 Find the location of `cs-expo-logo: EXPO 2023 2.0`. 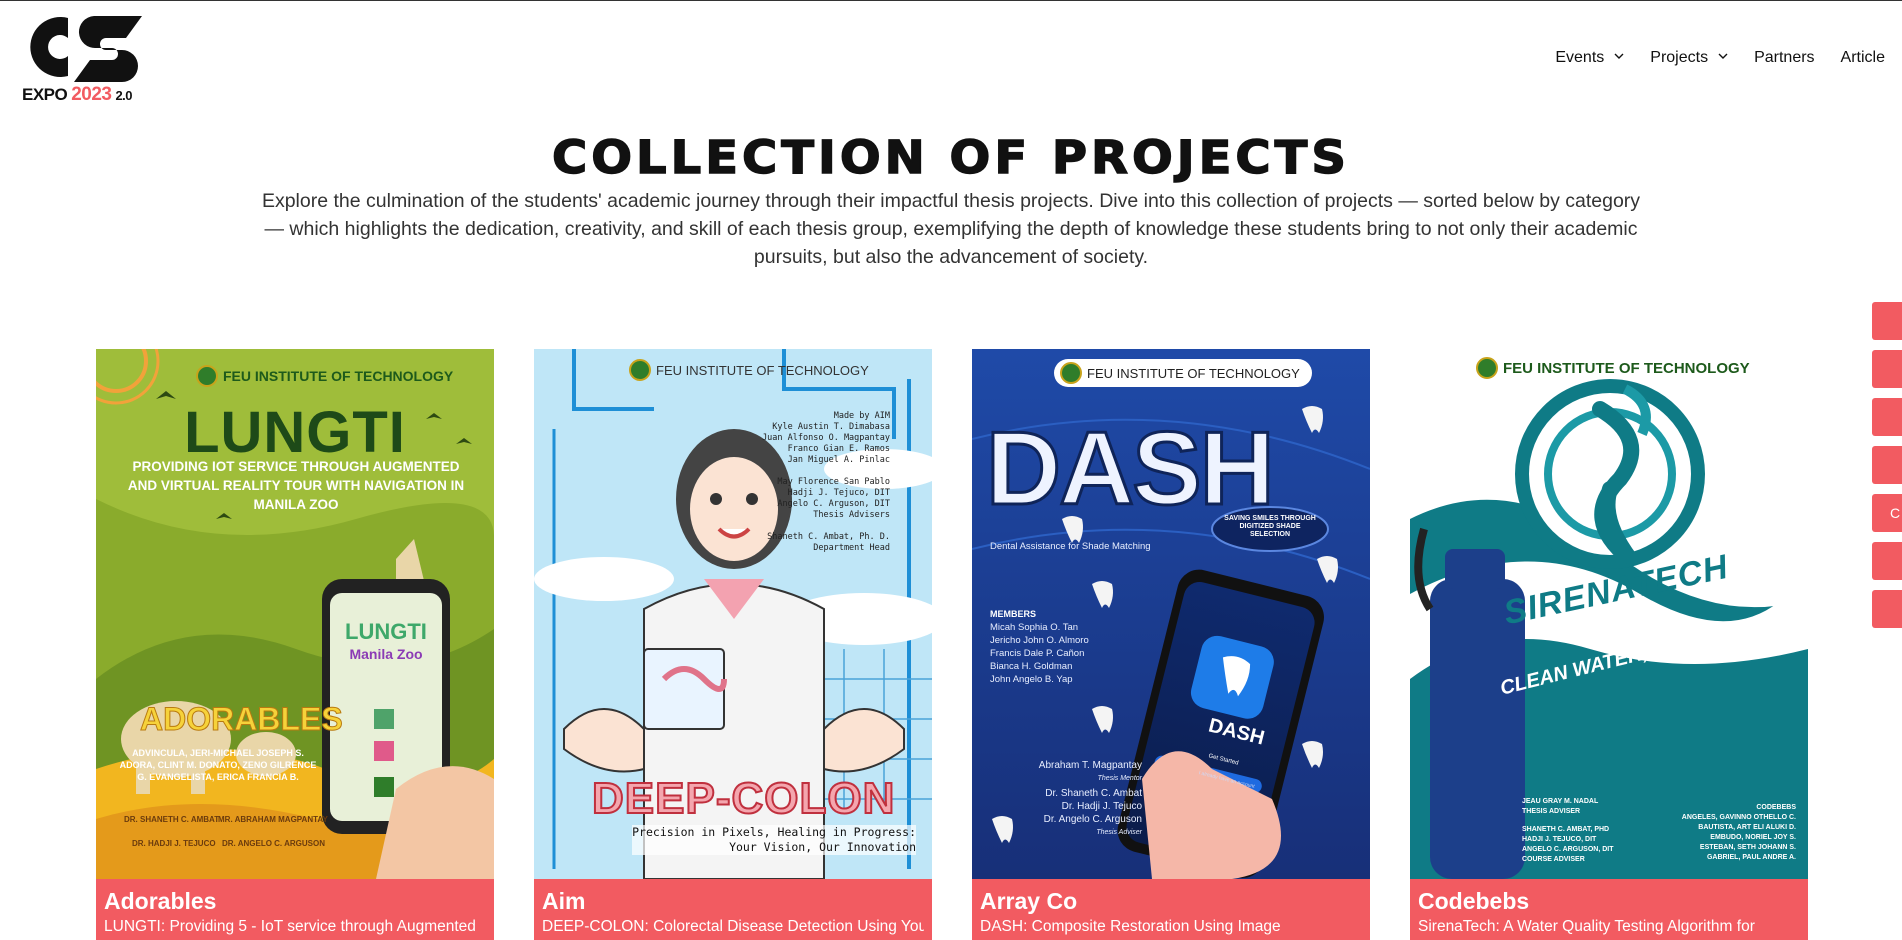

cs-expo-logo: EXPO 2023 2.0 is located at coordinates (87, 59).